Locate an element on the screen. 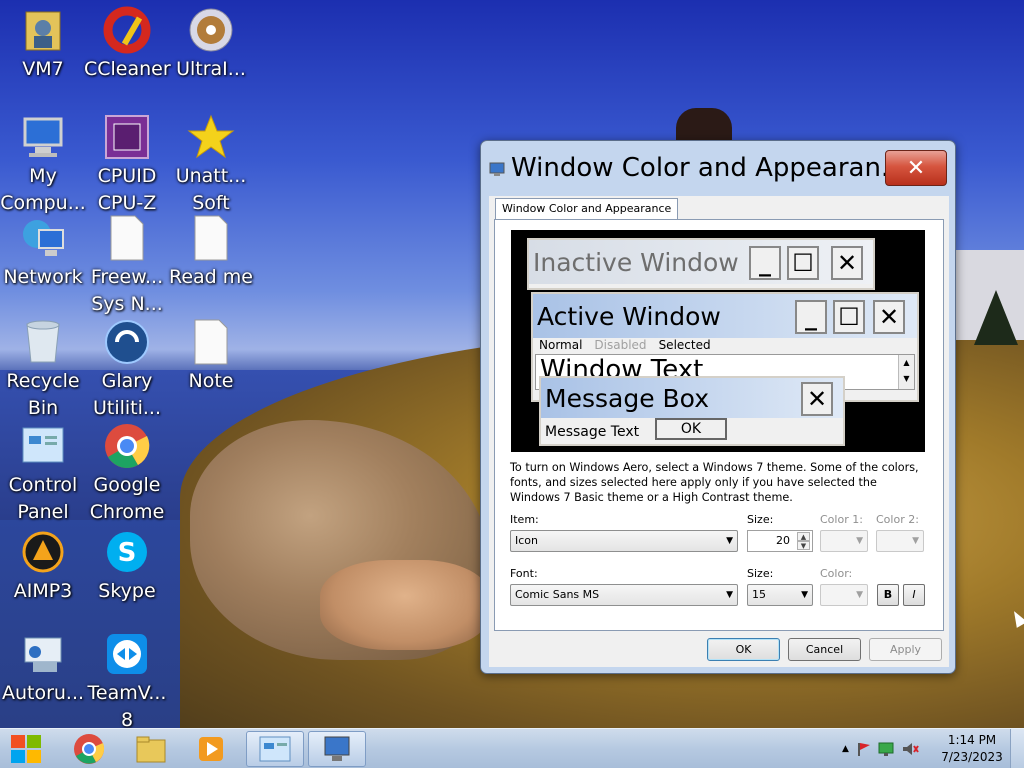  color2-label: Color 2: is located at coordinates (897, 519).